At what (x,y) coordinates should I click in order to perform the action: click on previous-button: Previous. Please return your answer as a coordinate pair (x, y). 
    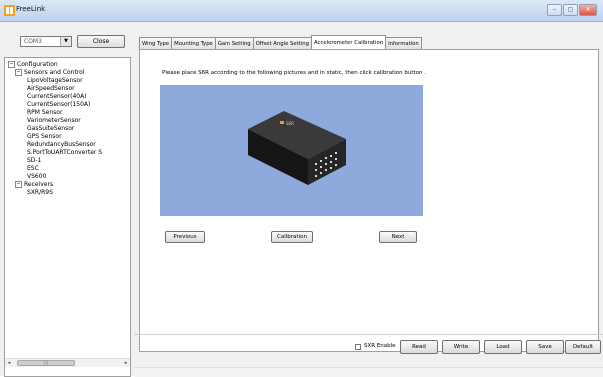
    Looking at the image, I should click on (185, 237).